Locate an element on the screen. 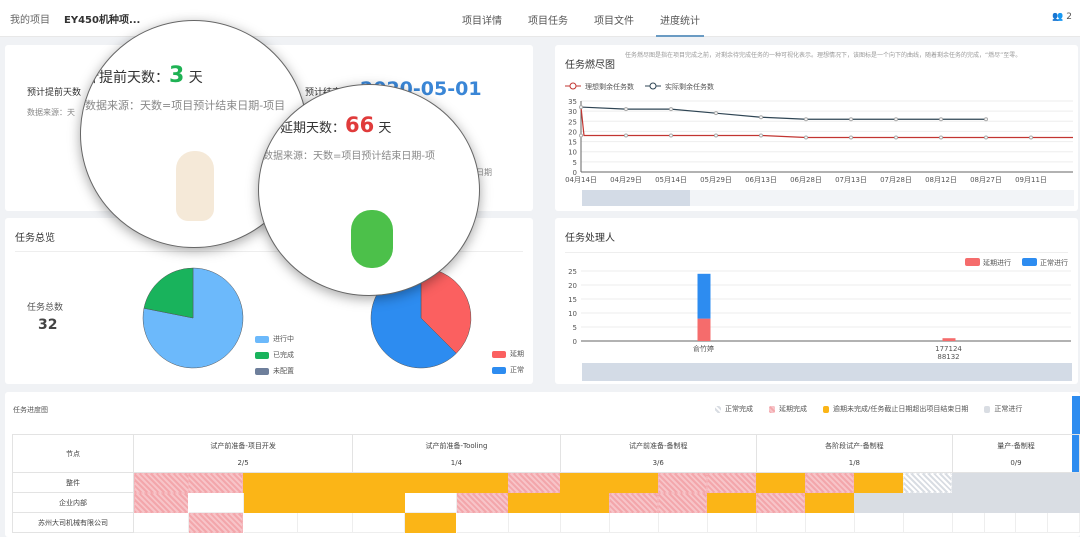 This screenshot has width=1080, height=537. legend-normal-done: 正常完成 is located at coordinates (734, 409).